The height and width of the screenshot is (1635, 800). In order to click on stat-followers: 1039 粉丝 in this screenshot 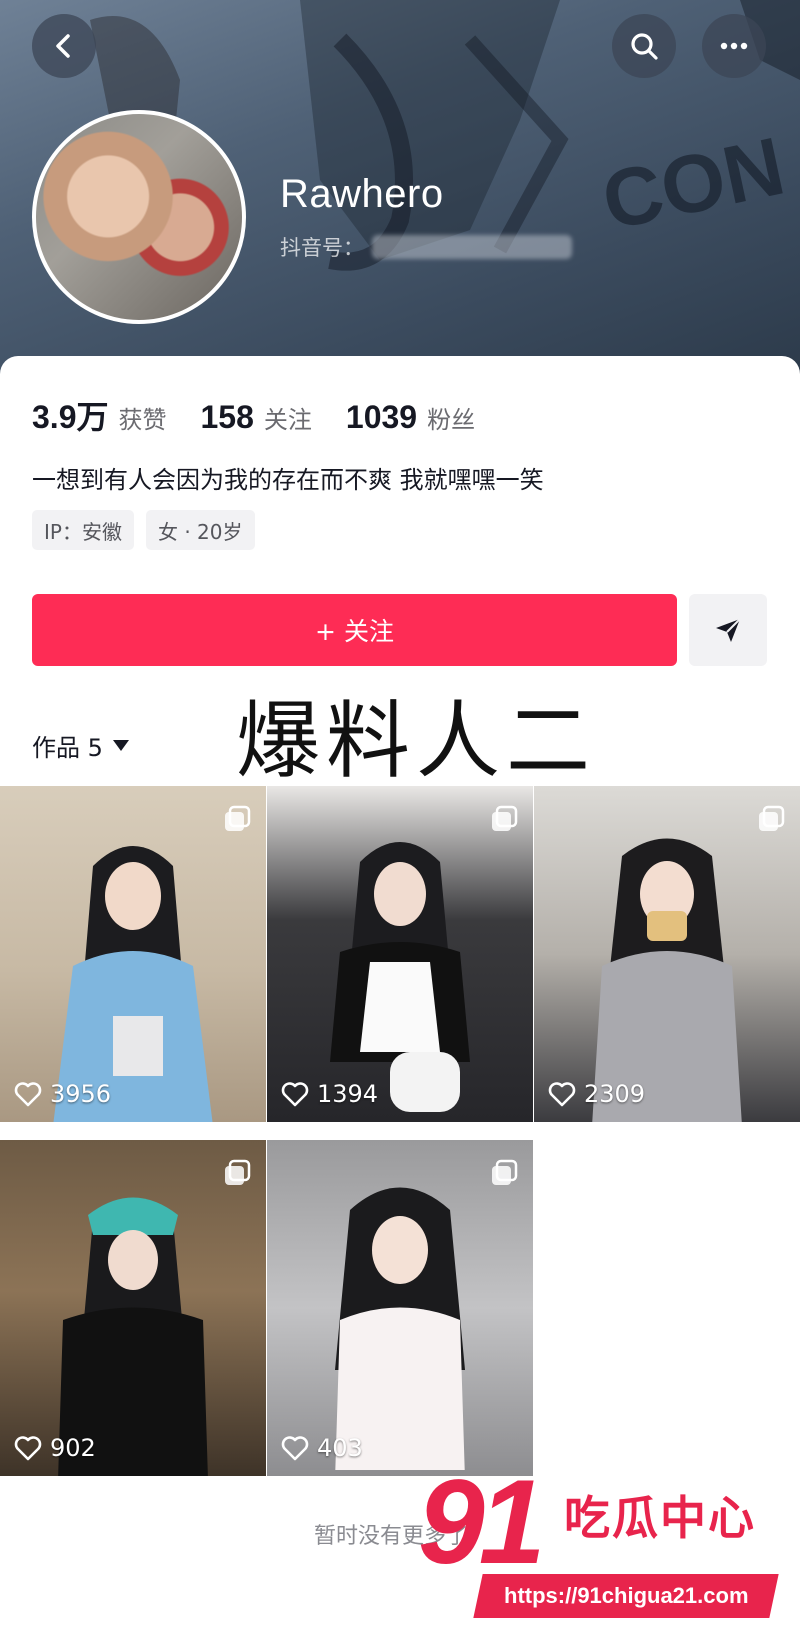, I will do `click(410, 417)`.